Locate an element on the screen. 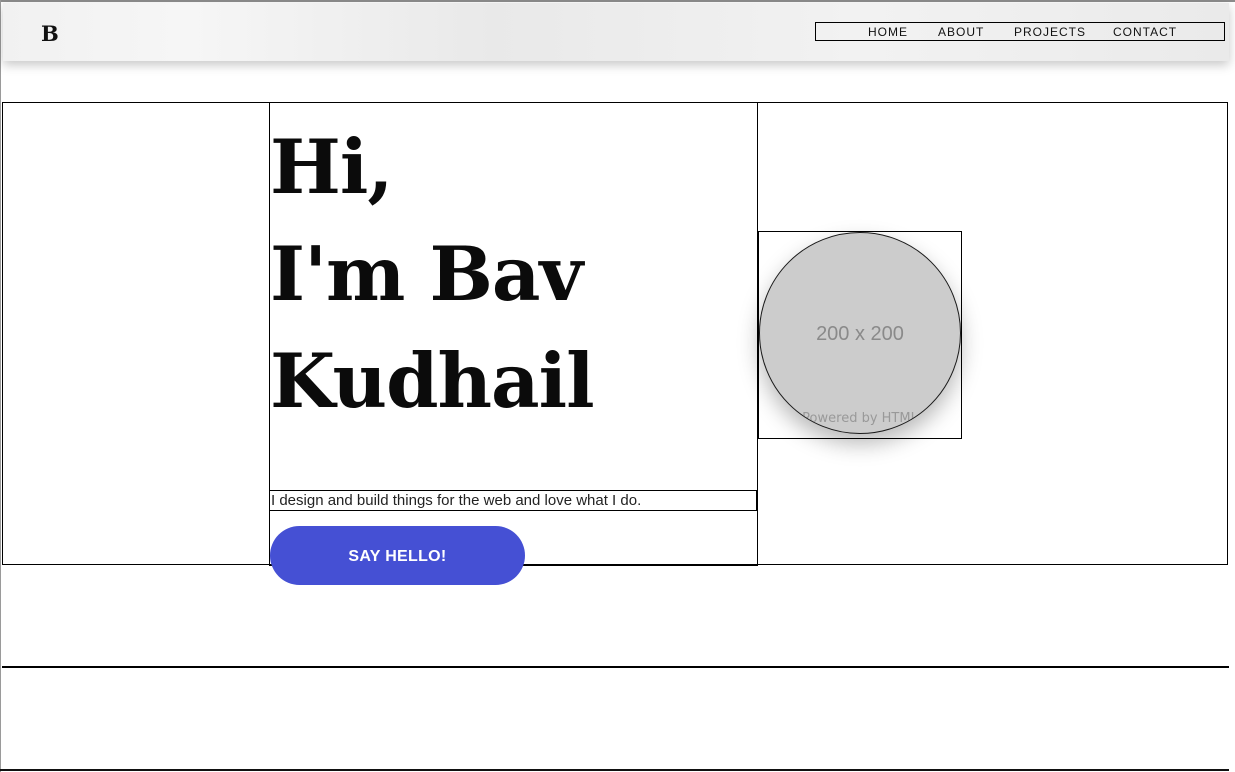 This screenshot has width=1235, height=772. nav-link-projects: PROJECTS is located at coordinates (1050, 32).